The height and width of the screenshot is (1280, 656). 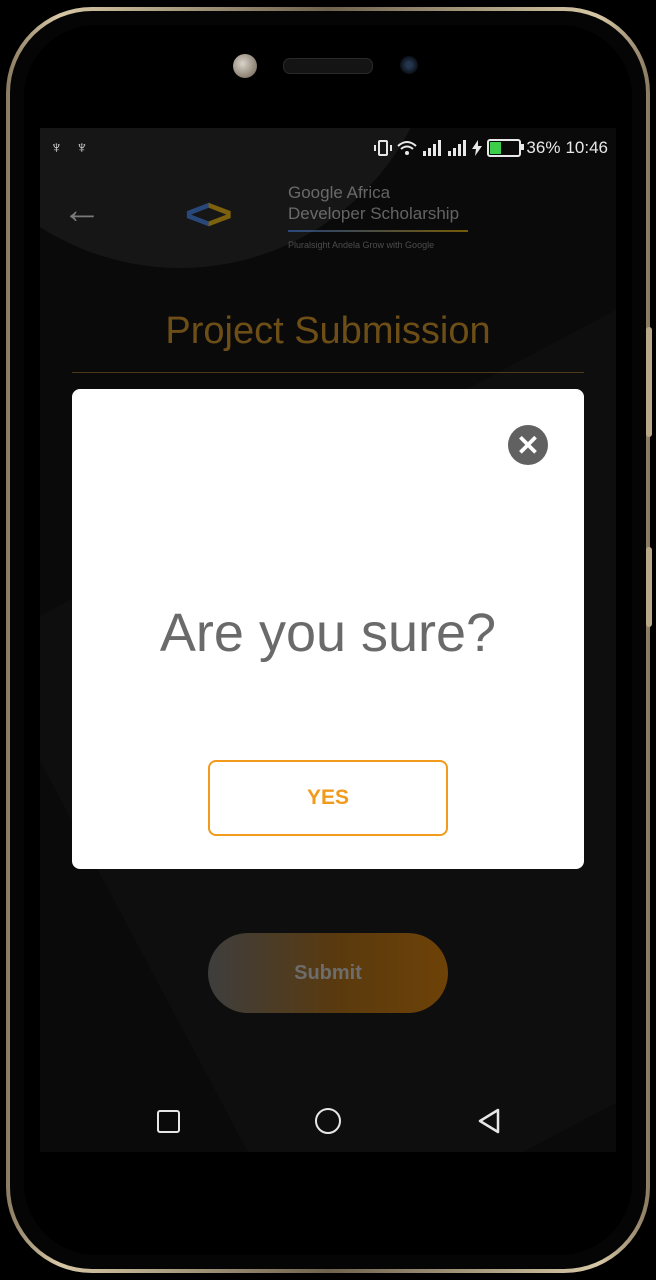 I want to click on clock: 10:46, so click(x=586, y=147).